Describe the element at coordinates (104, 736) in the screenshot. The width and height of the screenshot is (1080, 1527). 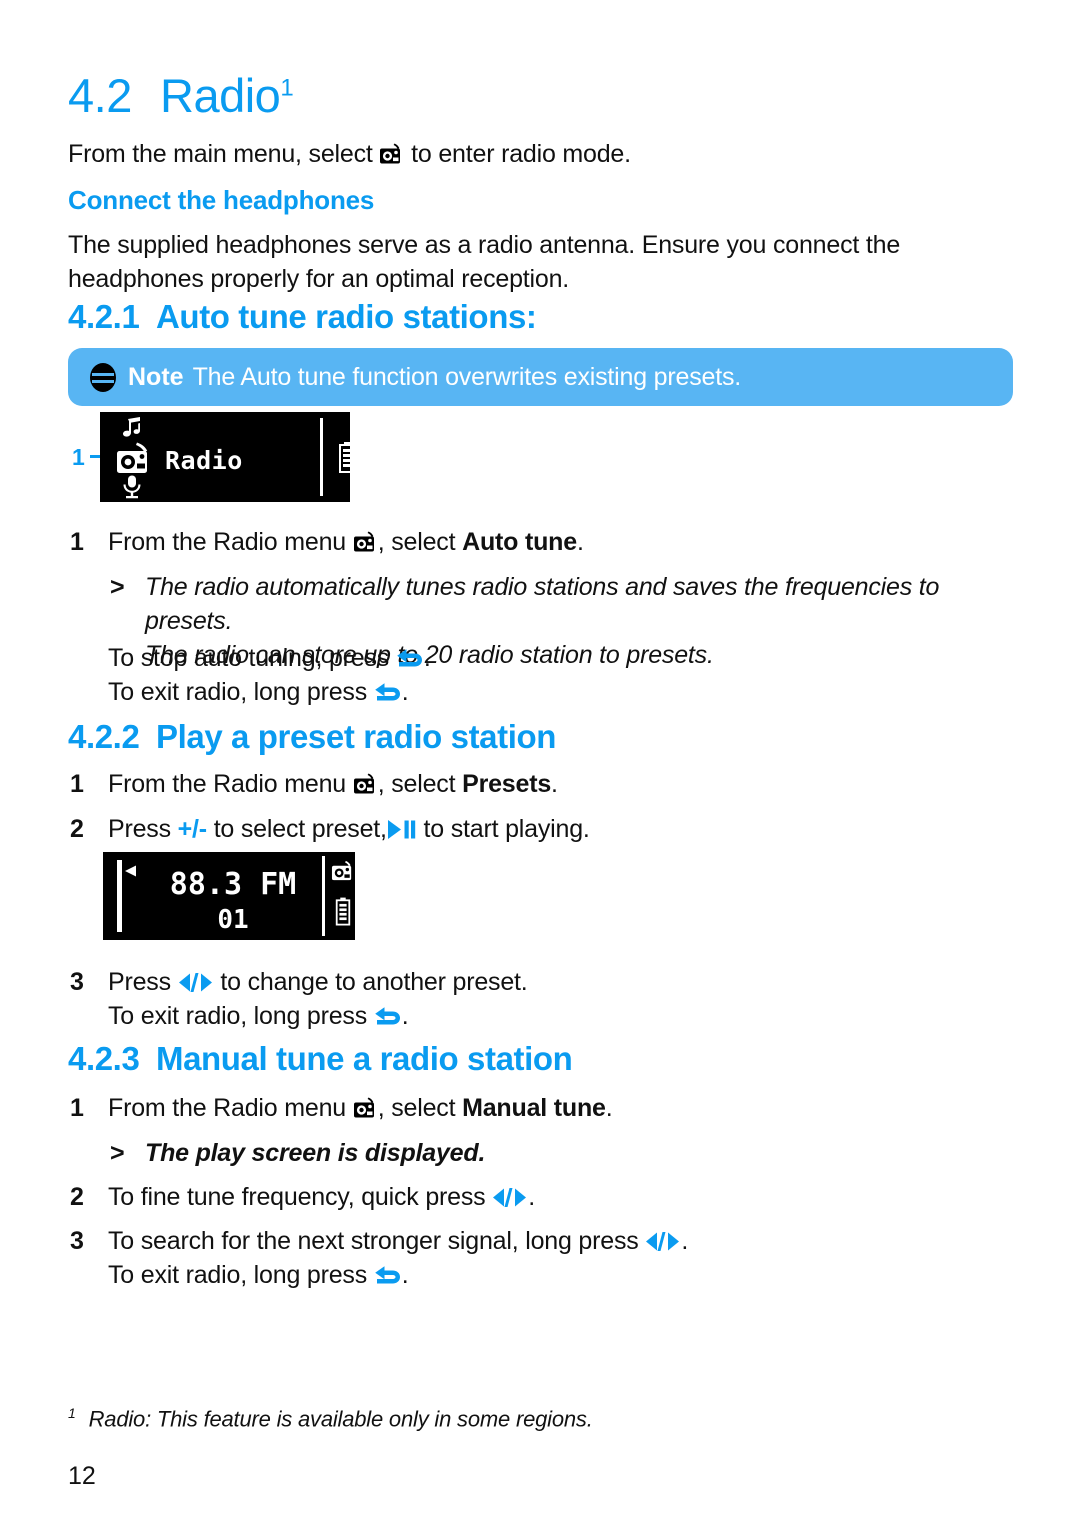
I see `section-4-2-2-number: 4.2.2` at that location.